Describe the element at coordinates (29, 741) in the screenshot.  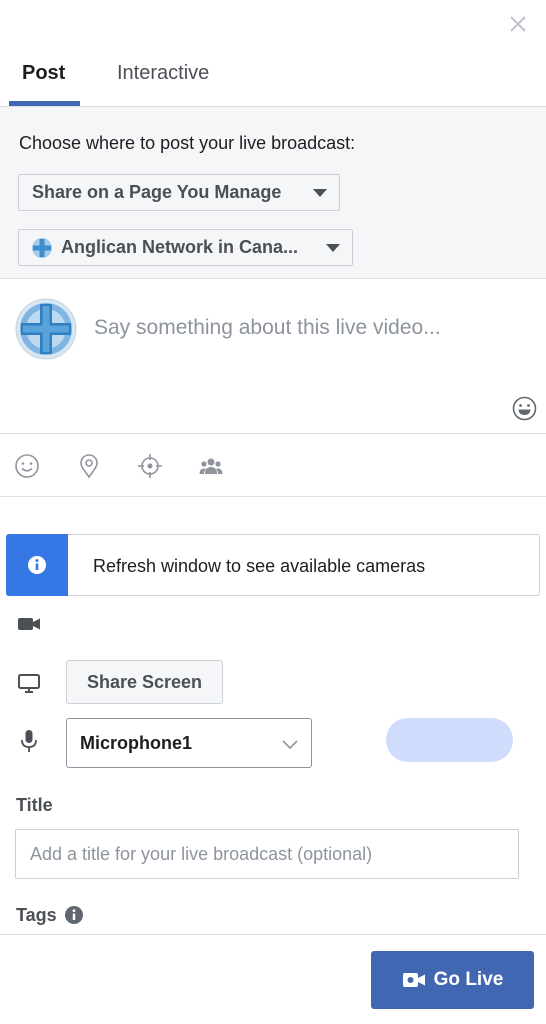
I see `microphone-icon` at that location.